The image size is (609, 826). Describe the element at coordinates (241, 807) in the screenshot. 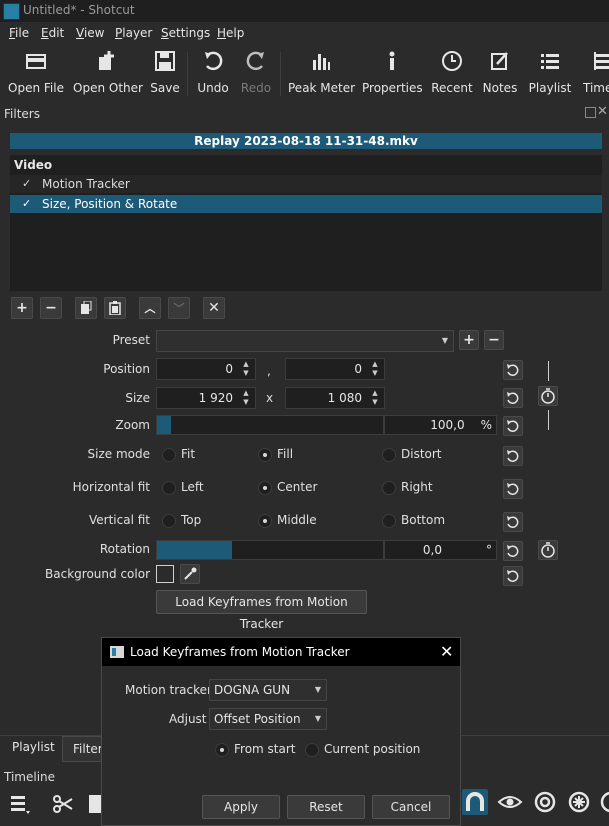

I see `apply-button: Apply` at that location.